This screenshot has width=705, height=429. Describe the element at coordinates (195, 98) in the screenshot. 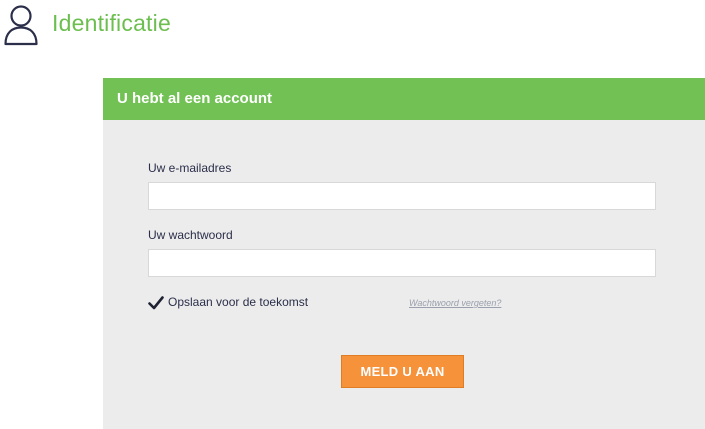

I see `panel-title: U hebt al een account` at that location.